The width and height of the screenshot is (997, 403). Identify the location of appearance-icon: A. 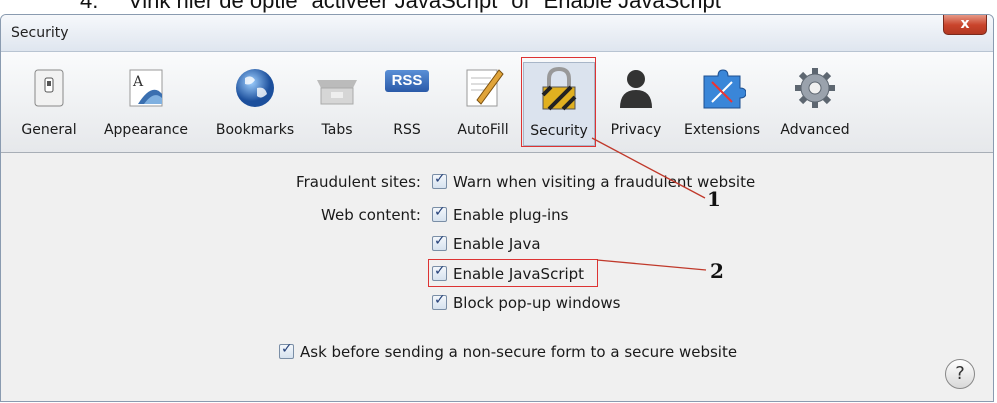
(146, 88).